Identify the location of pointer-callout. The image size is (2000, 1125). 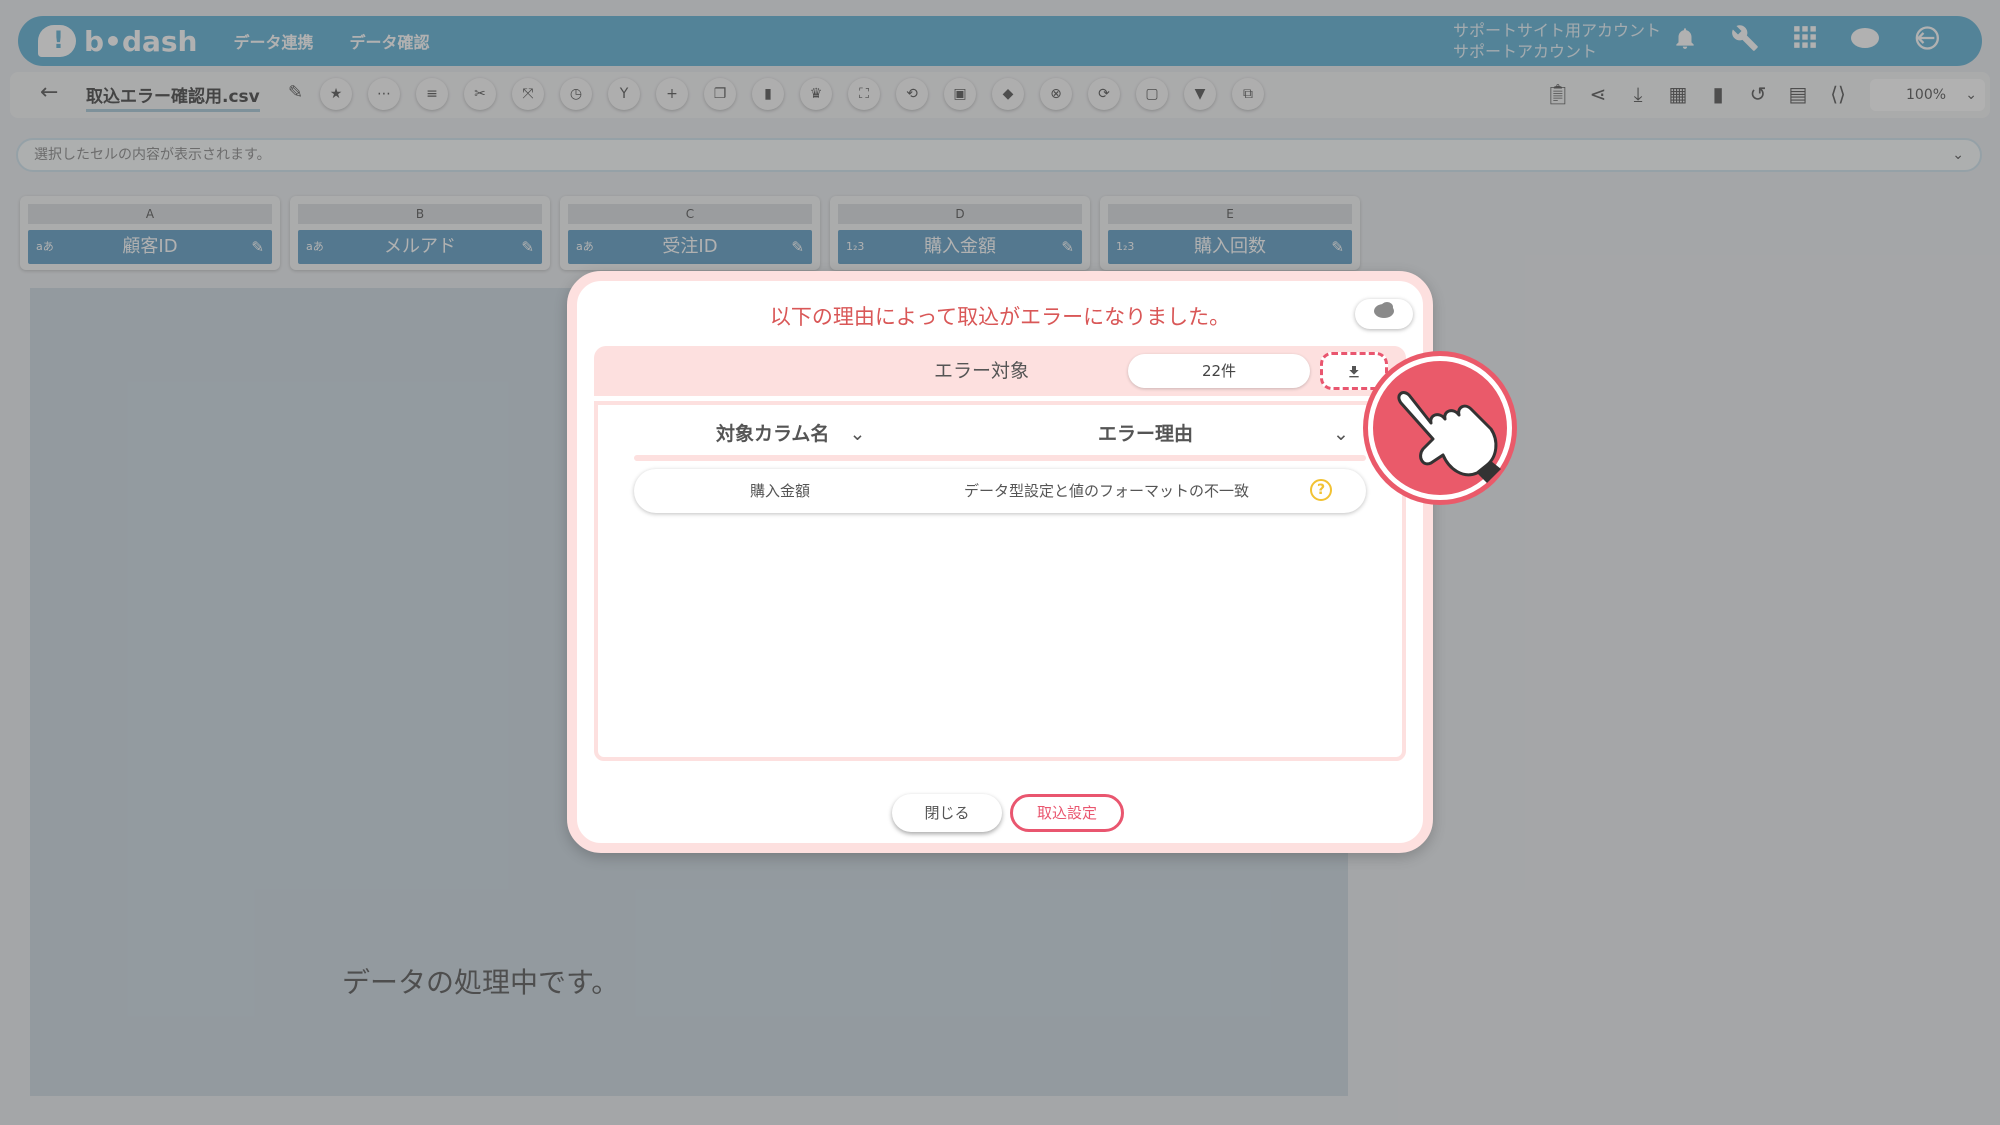
(1440, 428).